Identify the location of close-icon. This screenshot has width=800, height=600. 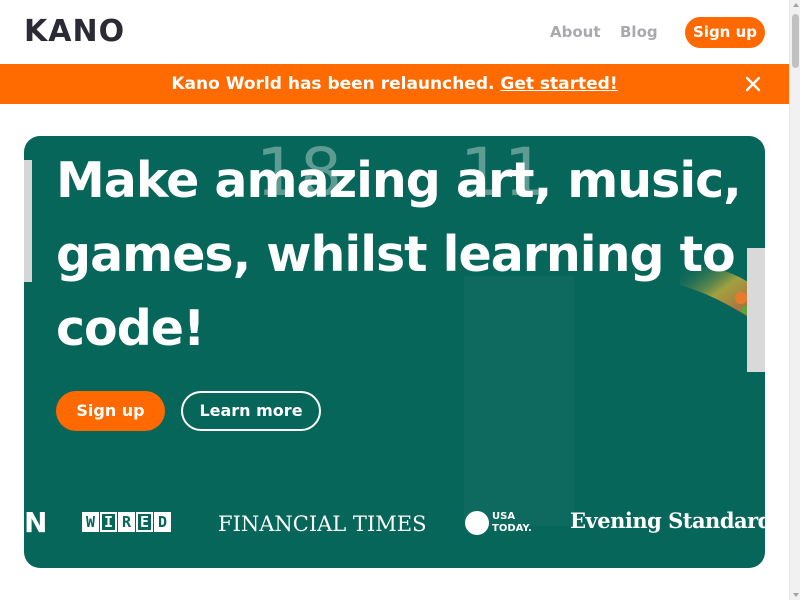
(753, 84).